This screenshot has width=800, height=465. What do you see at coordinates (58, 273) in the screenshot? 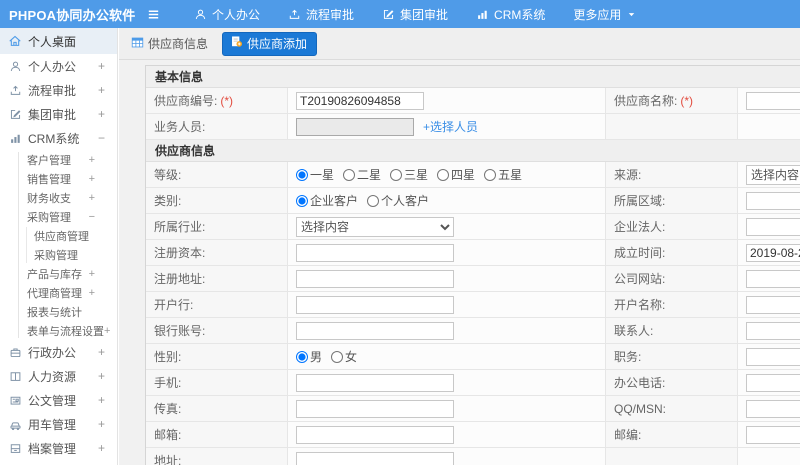
I see `sidebar-subitem-product-inventory: 产品与库存 +` at bounding box center [58, 273].